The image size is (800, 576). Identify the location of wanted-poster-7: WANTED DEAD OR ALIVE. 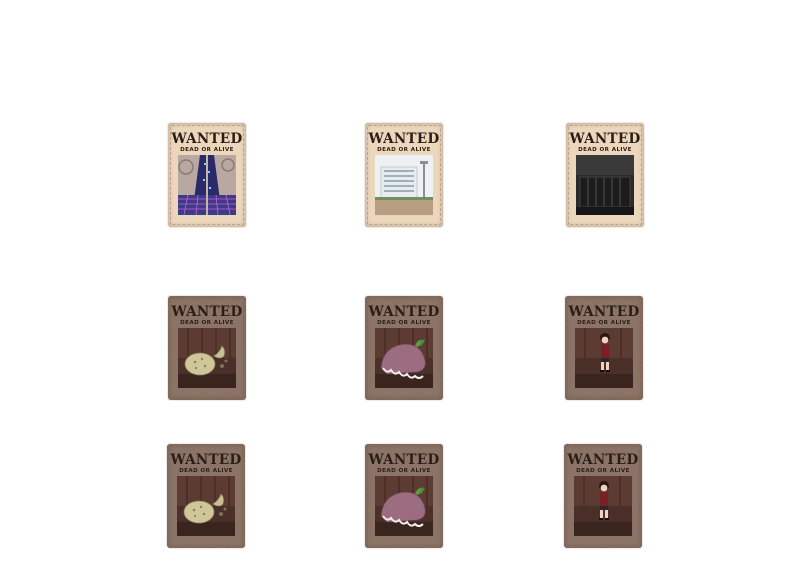
(206, 496).